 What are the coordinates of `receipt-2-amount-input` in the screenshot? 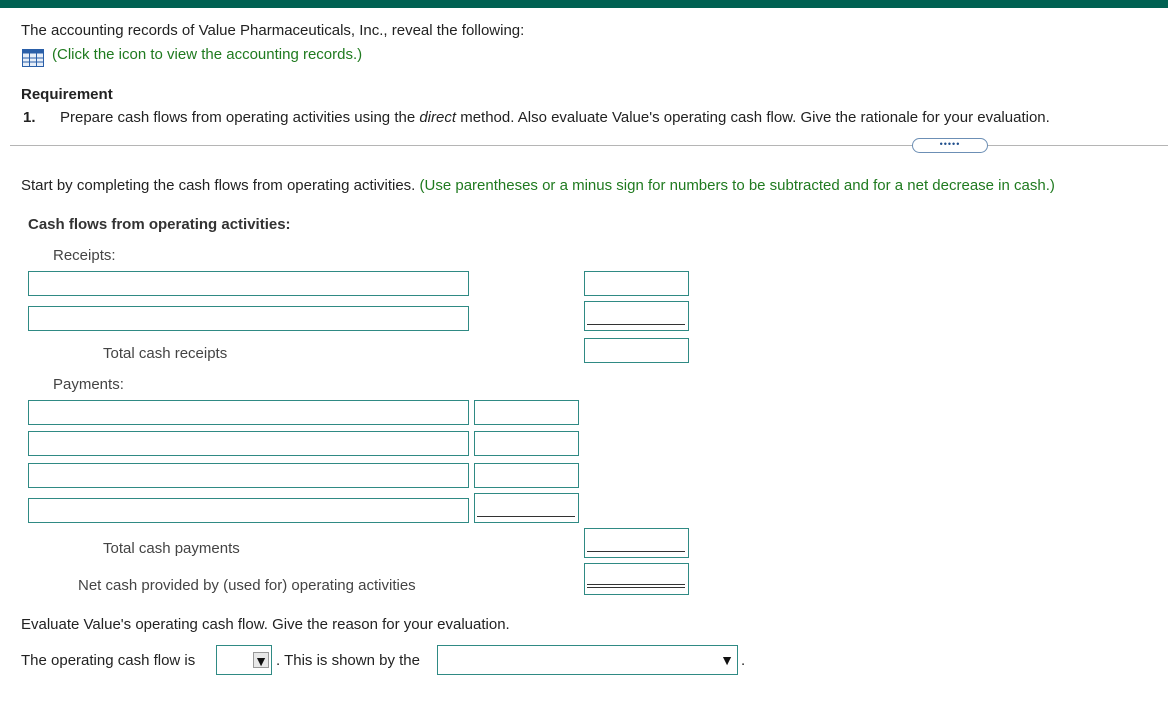 It's located at (636, 316).